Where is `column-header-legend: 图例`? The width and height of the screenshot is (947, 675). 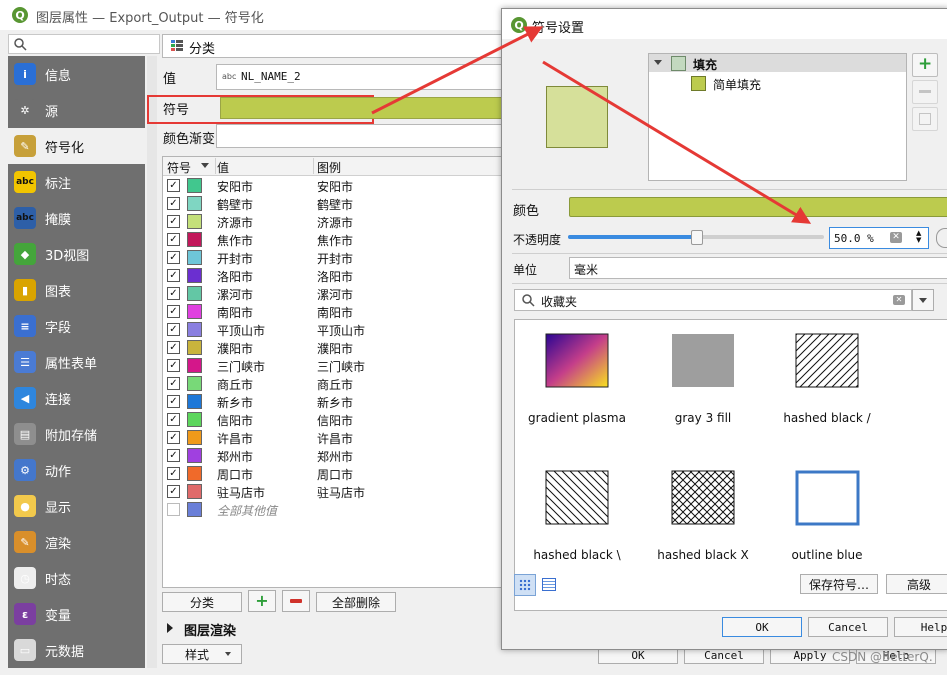
column-header-legend: 图例 is located at coordinates (329, 167).